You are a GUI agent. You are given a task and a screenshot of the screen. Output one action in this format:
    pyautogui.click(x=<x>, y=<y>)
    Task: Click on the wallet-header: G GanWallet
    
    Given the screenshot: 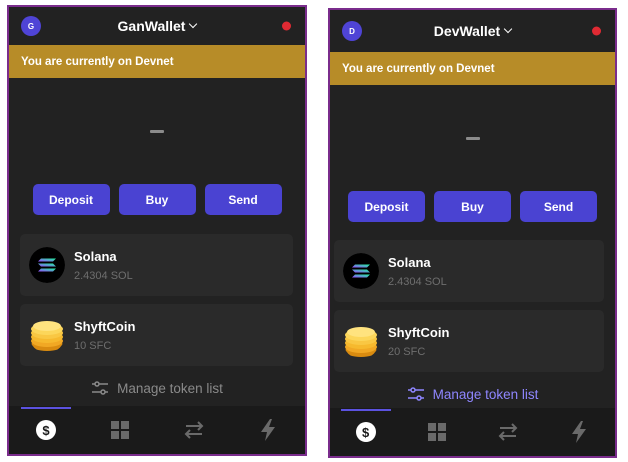 What is the action you would take?
    pyautogui.click(x=157, y=26)
    